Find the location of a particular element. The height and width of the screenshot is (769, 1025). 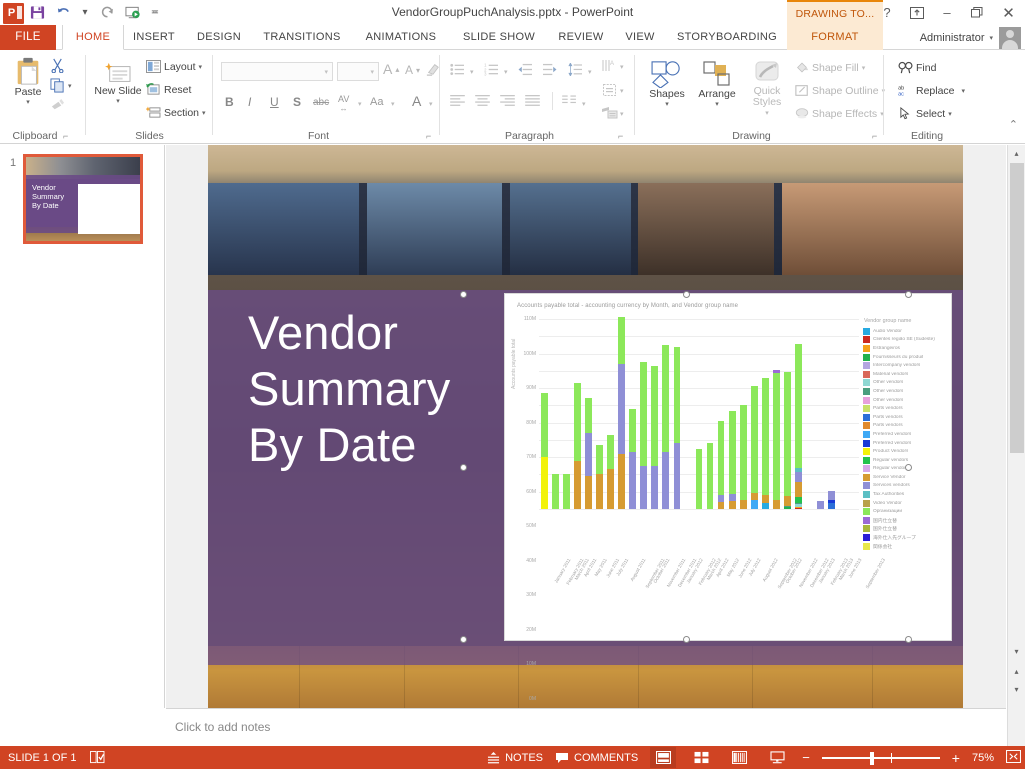

quick-styles-caret-icon: ▾ is located at coordinates (767, 113).